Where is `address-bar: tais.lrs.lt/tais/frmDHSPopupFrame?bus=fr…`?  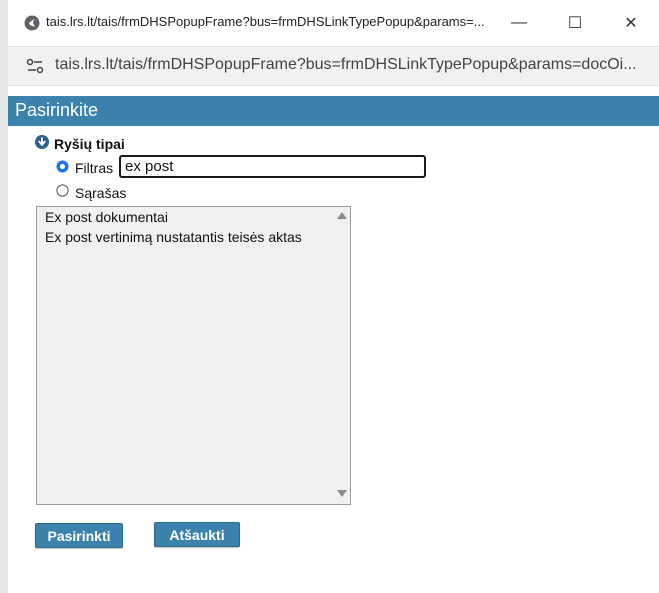 address-bar: tais.lrs.lt/tais/frmDHSPopupFrame?bus=fr… is located at coordinates (333, 66).